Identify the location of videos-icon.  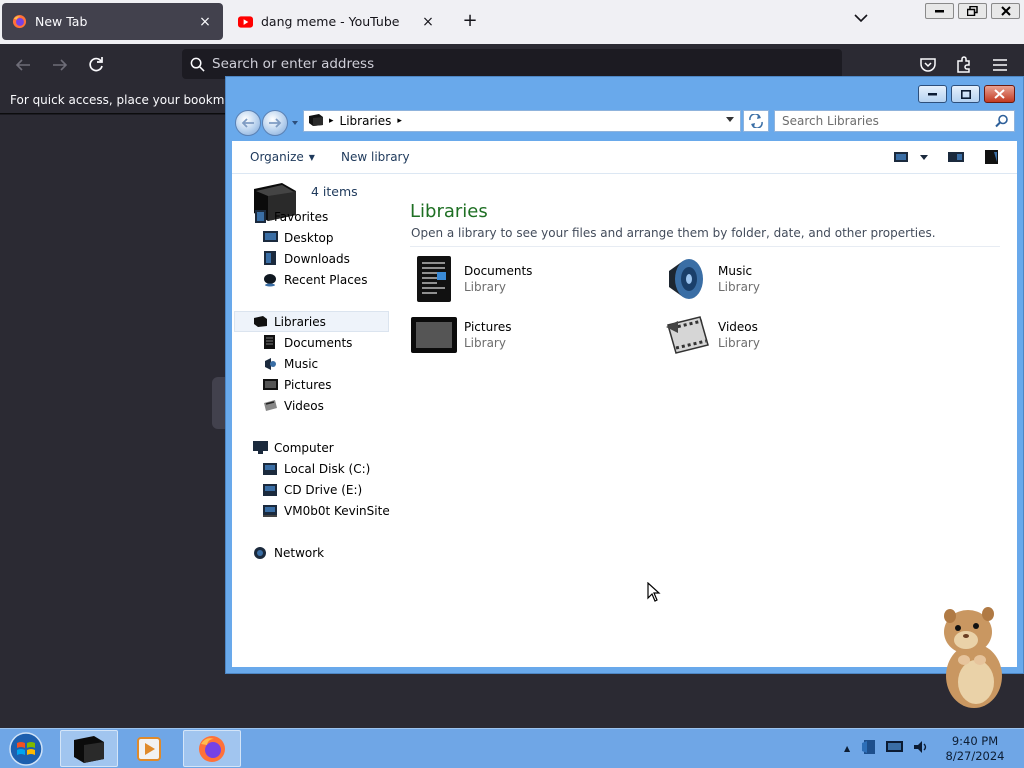
(270, 406).